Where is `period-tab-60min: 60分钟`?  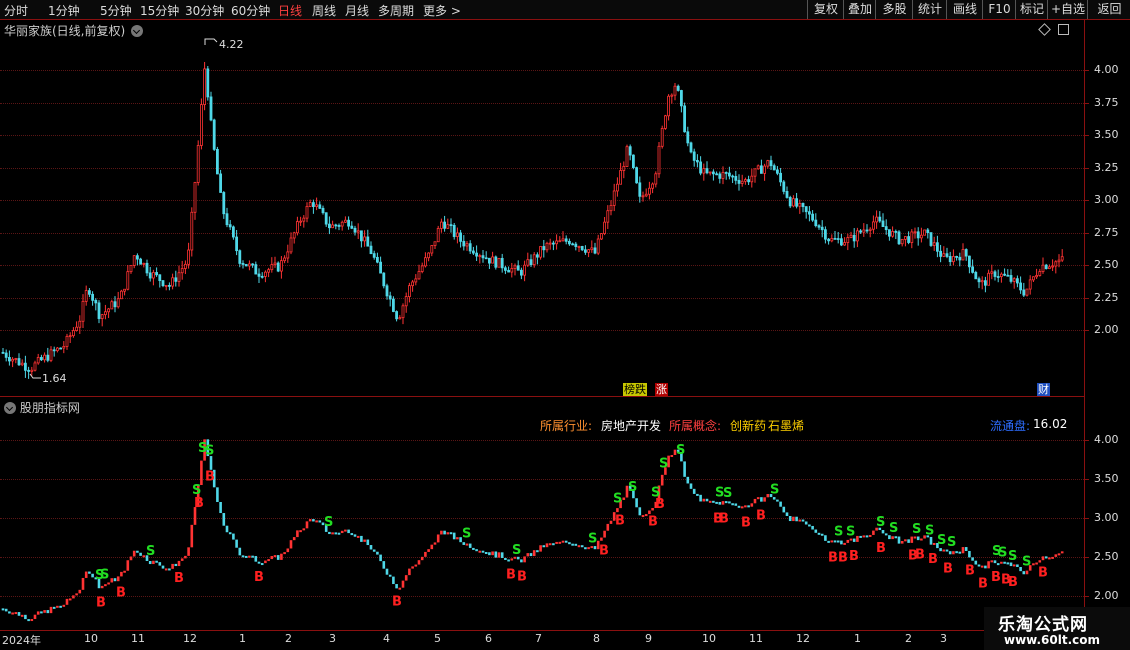 period-tab-60min: 60分钟 is located at coordinates (250, 10).